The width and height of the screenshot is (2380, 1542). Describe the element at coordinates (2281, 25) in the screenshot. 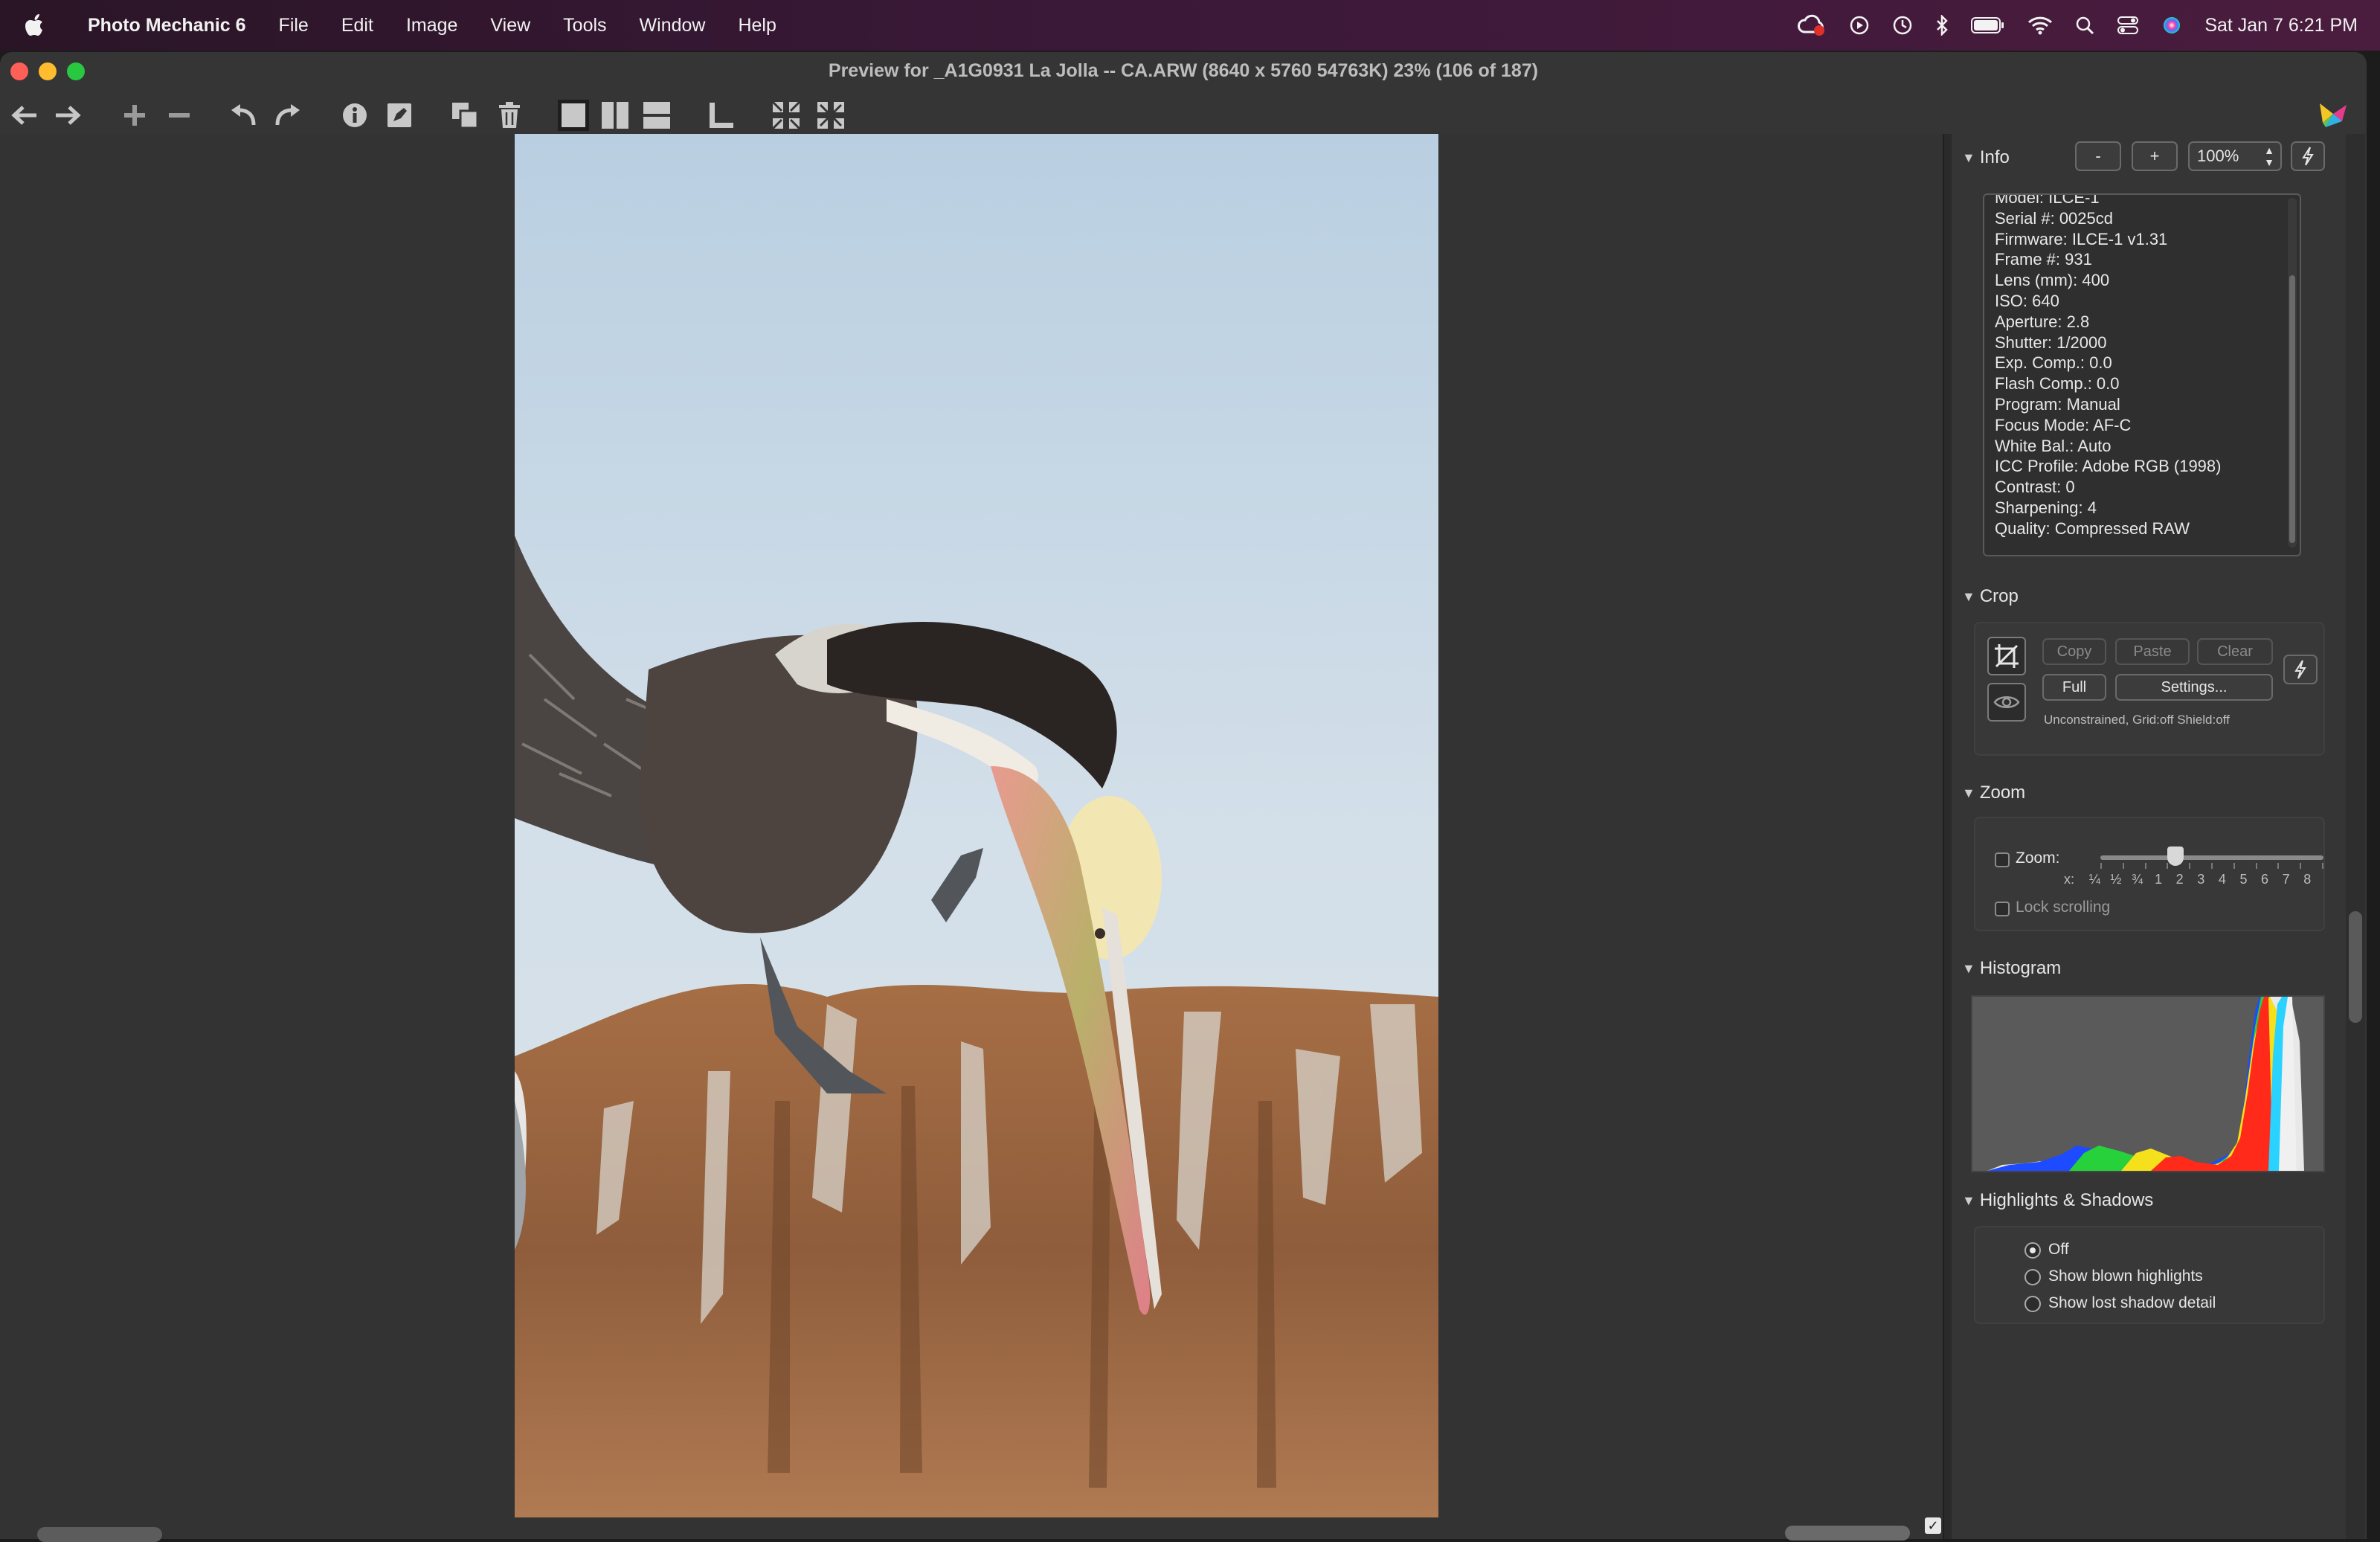

I see `menu-clock: Sat Jan 7 6:21 PM` at that location.